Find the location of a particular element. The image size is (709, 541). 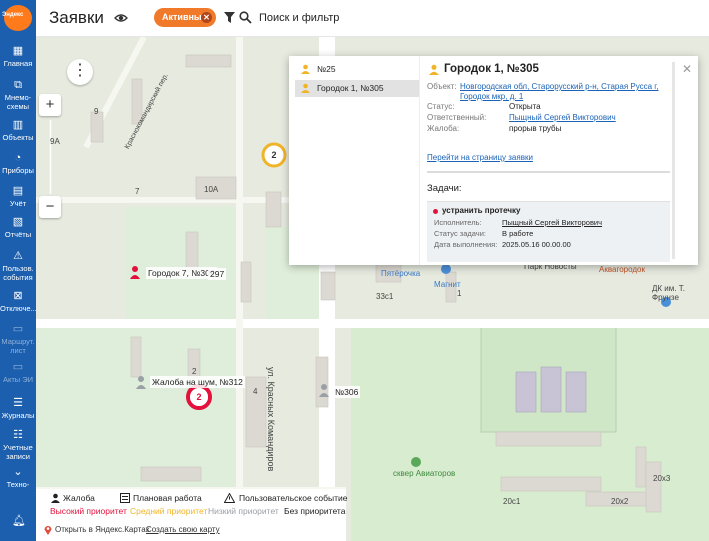

sidebar-item-label: Приборы is located at coordinates (18, 170).